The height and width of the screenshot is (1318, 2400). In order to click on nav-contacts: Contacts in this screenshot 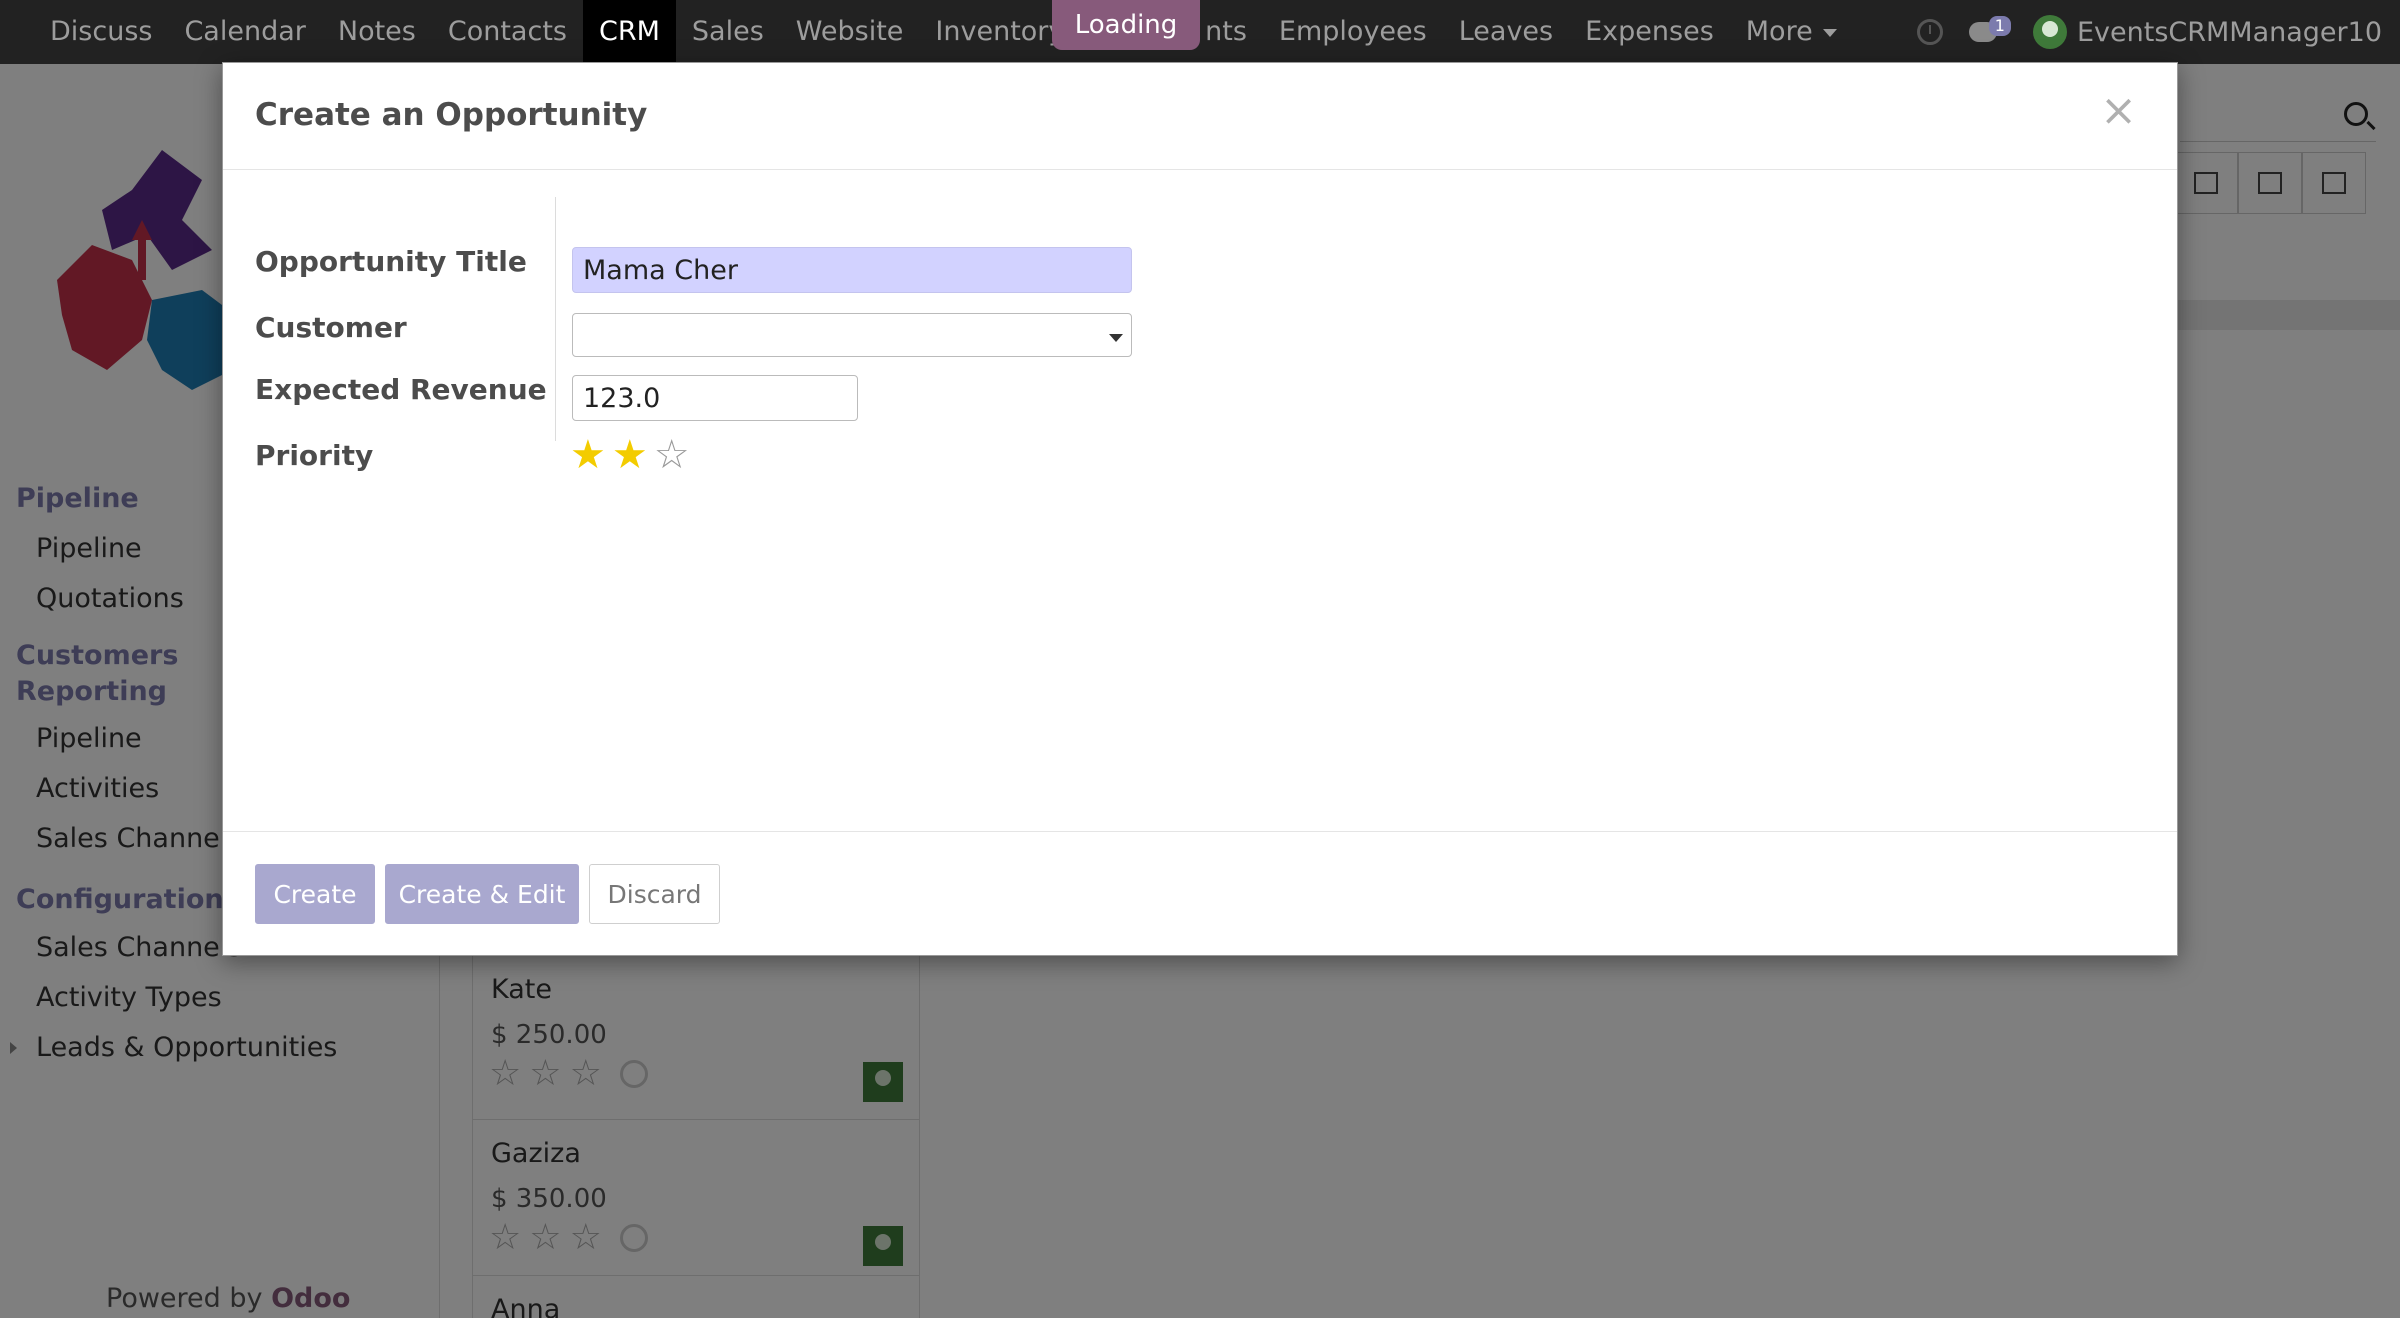, I will do `click(507, 32)`.